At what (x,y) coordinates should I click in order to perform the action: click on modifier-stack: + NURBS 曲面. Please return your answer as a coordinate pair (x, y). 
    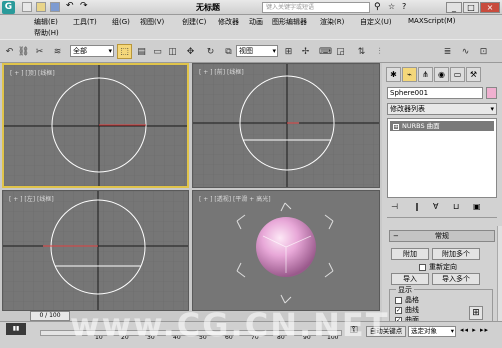
    Looking at the image, I should click on (442, 158).